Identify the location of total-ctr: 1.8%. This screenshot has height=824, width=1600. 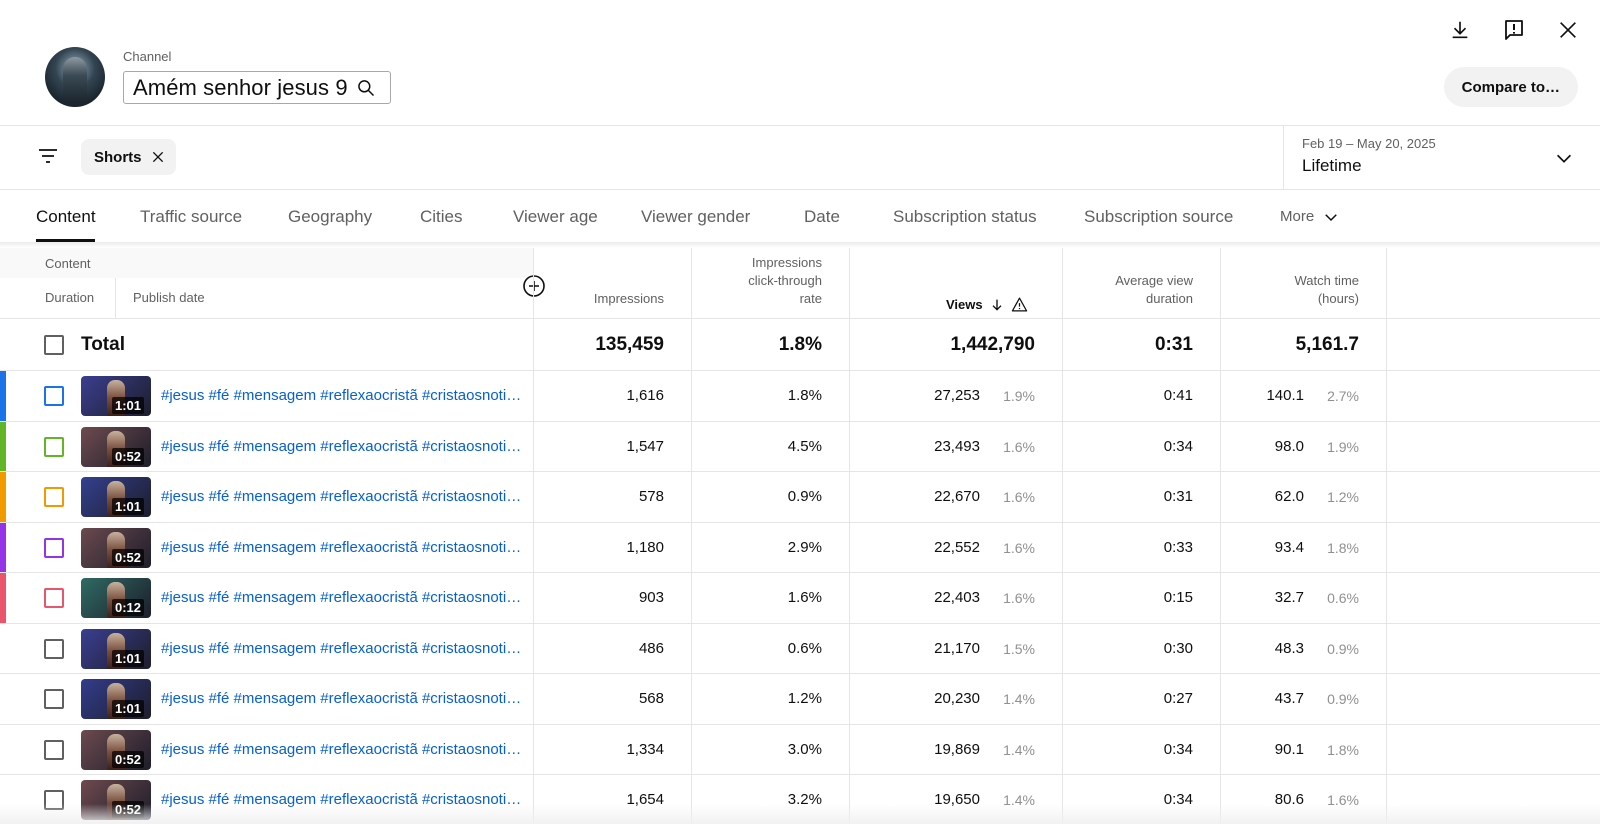
(800, 344).